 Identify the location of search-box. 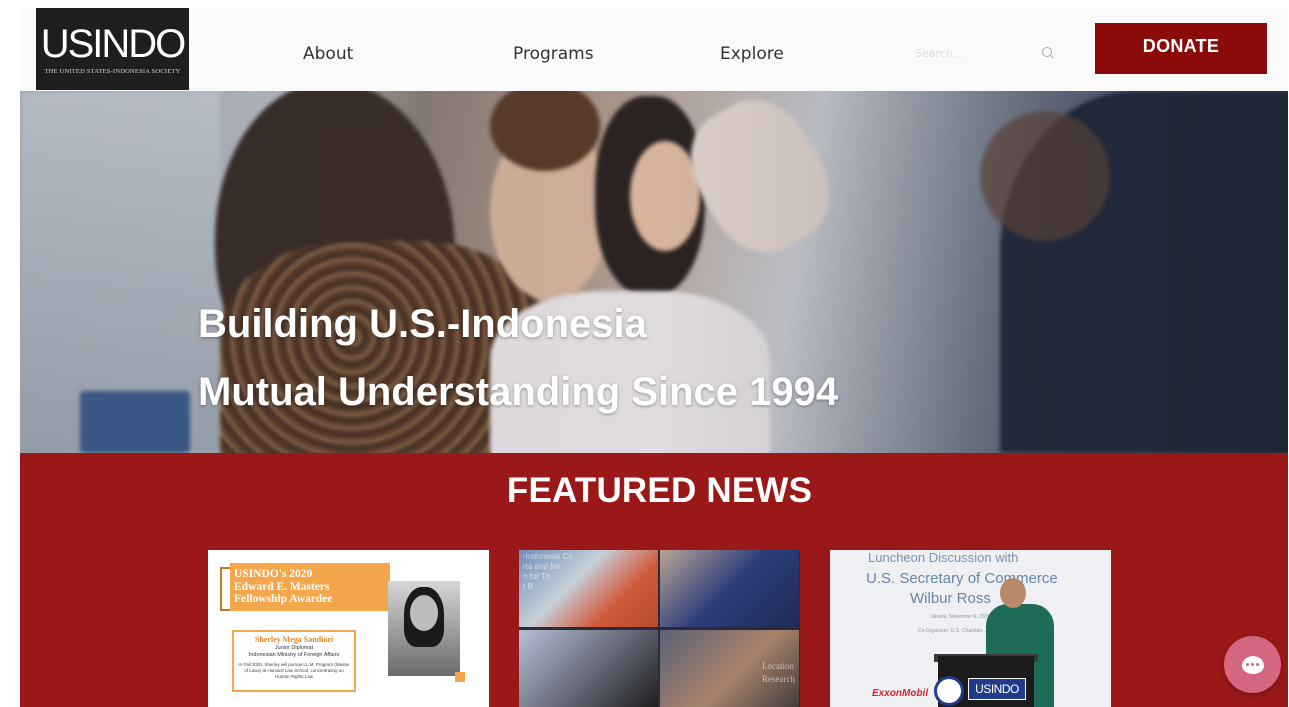
(995, 54).